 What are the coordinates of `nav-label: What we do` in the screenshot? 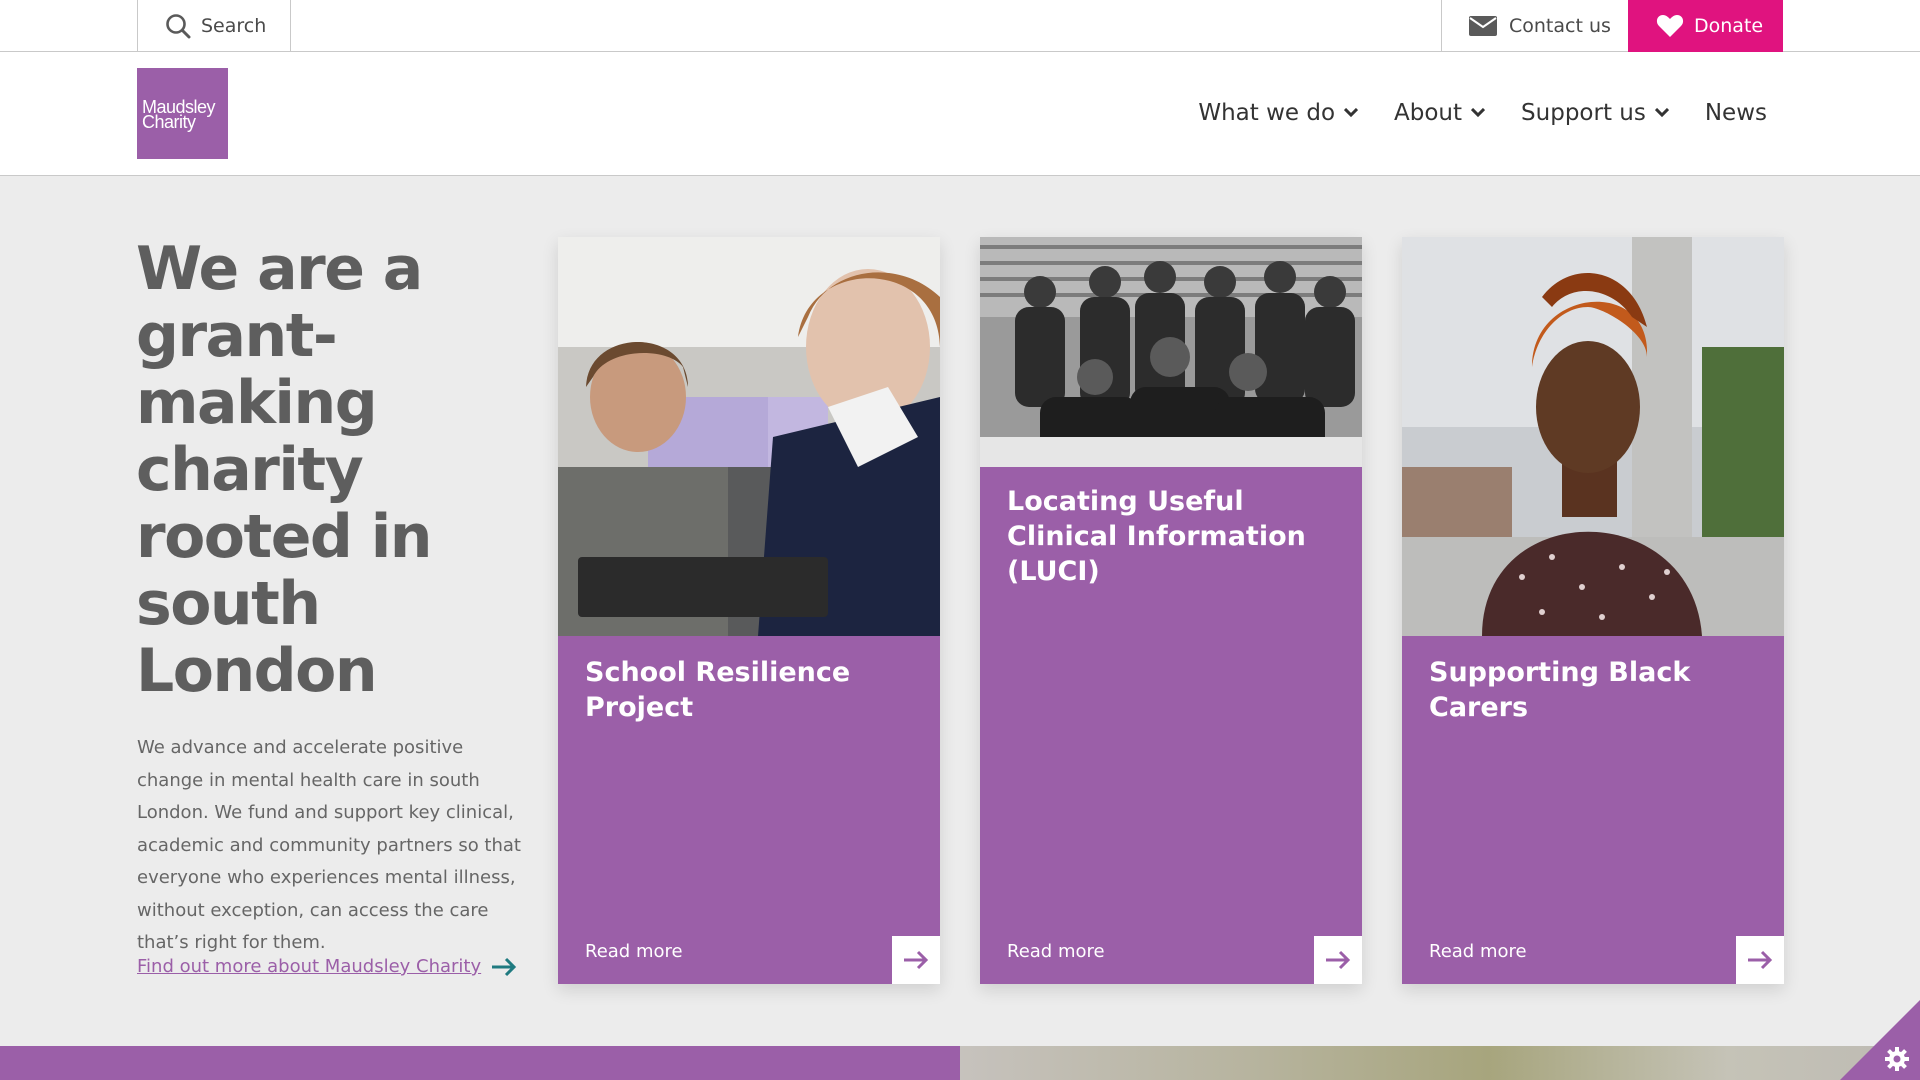 It's located at (1267, 113).